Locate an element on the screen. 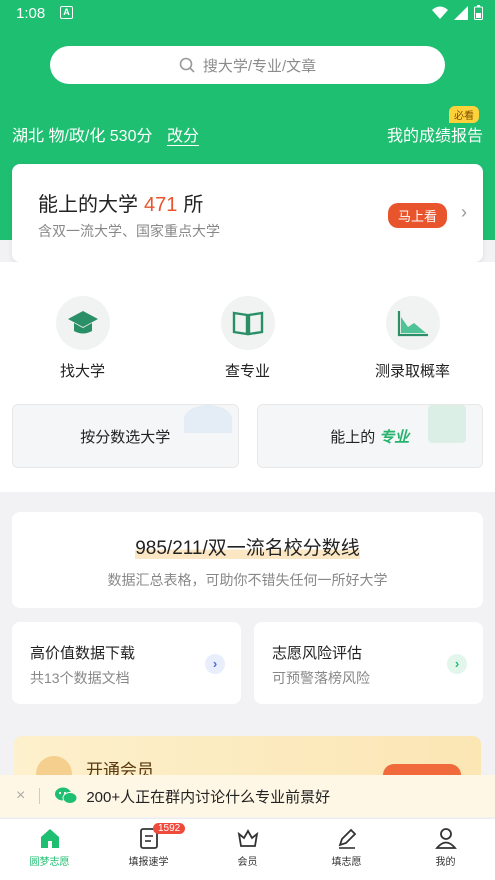 The height and width of the screenshot is (880, 495). eligible-majors-button: 能上的 专业 is located at coordinates (369, 436).